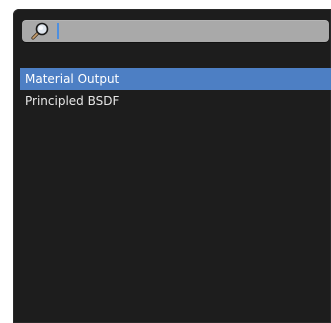 This screenshot has width=331, height=323. I want to click on search-bar, so click(175, 31).